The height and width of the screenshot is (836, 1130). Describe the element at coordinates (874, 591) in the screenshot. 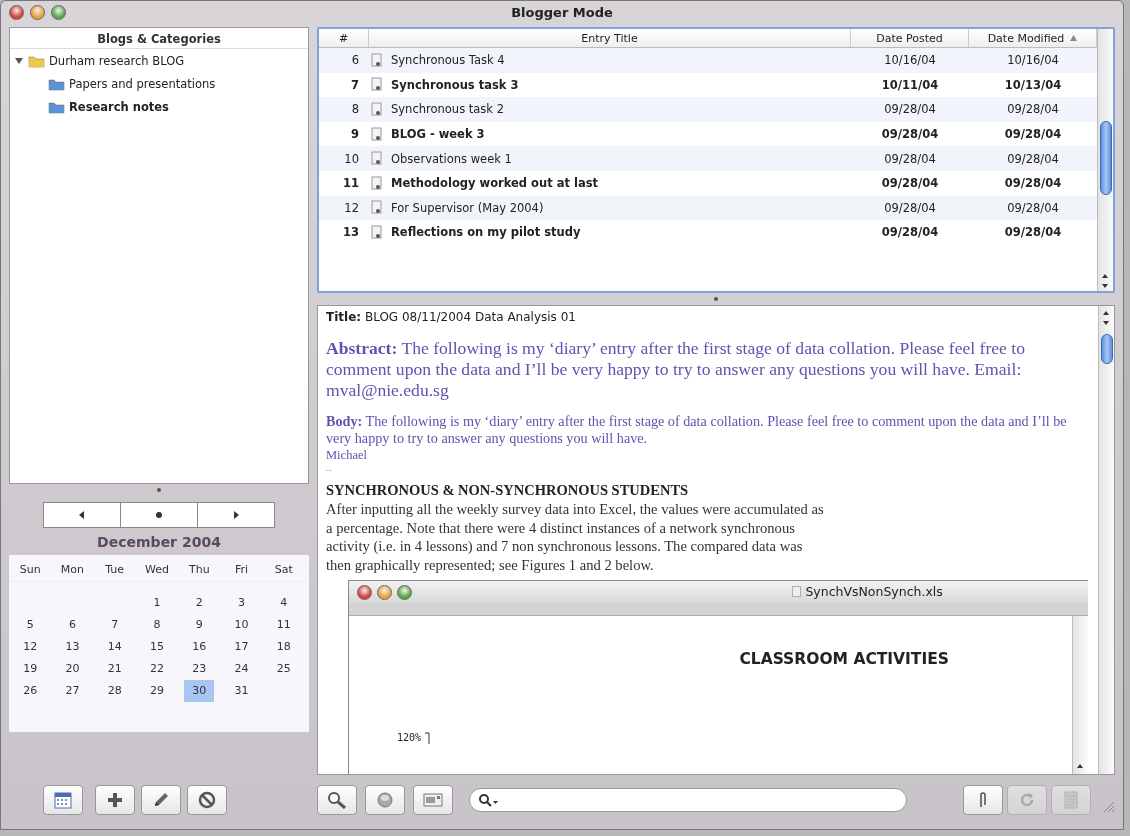

I see `window-title: SynchVsNonSynch.xls` at that location.